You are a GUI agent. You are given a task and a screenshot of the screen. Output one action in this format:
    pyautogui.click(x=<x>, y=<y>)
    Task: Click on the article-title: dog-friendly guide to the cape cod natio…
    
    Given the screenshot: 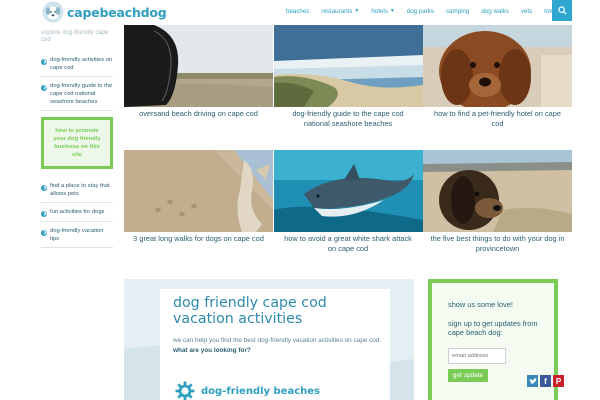 What is the action you would take?
    pyautogui.click(x=348, y=118)
    